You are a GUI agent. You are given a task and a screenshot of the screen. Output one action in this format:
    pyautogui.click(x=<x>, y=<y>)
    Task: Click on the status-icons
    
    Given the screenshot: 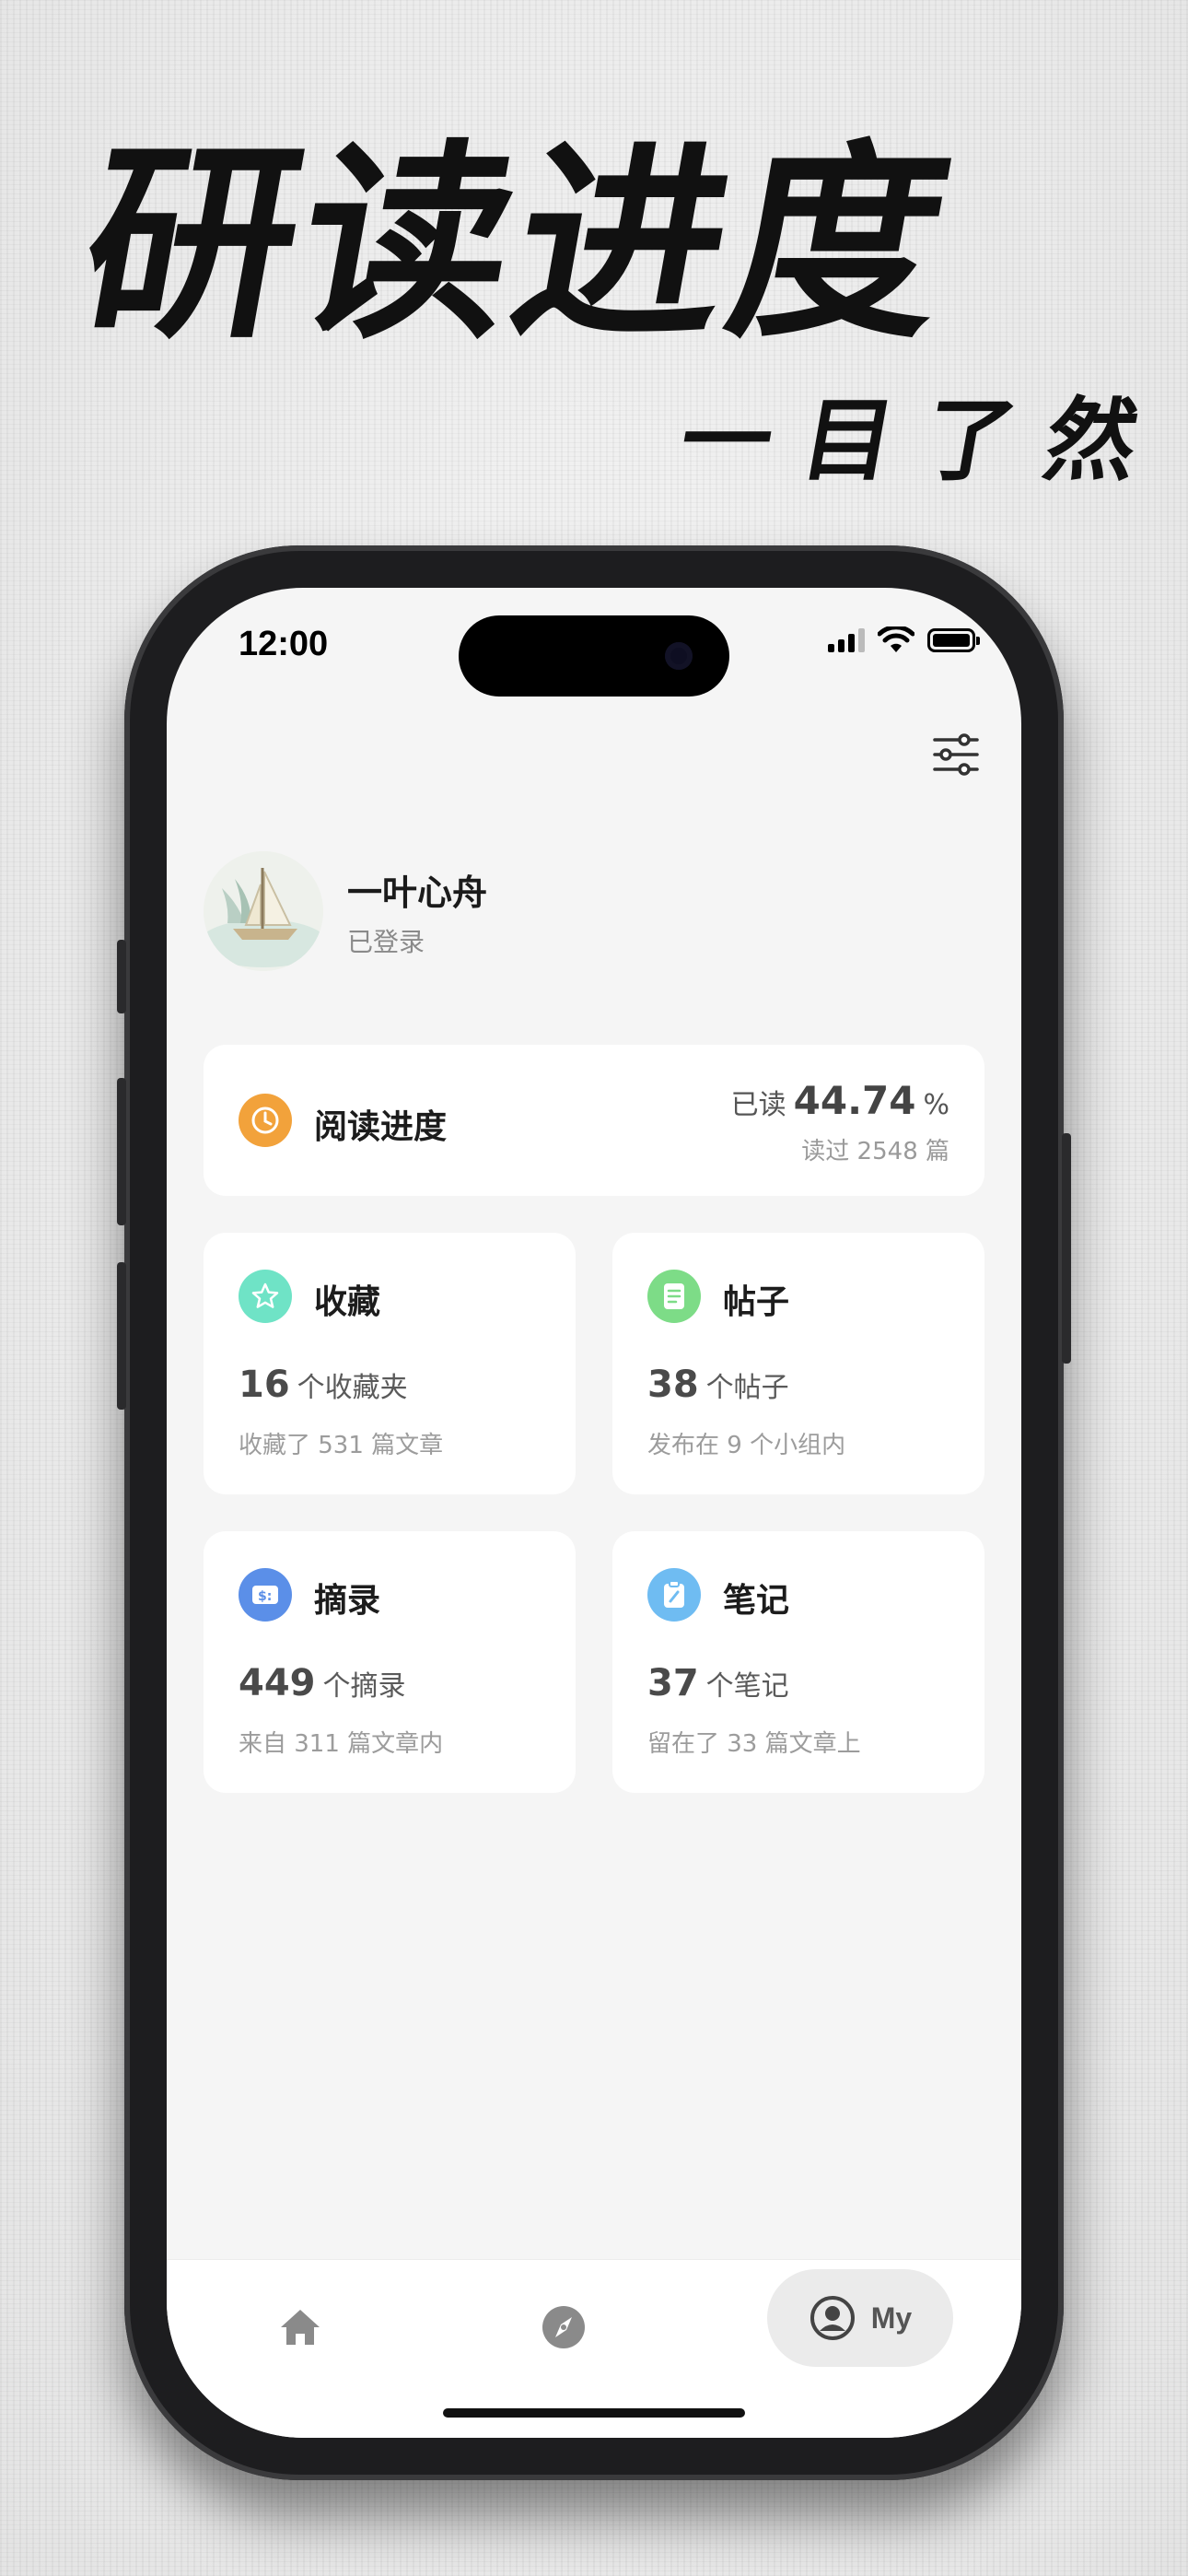 What is the action you would take?
    pyautogui.click(x=904, y=640)
    